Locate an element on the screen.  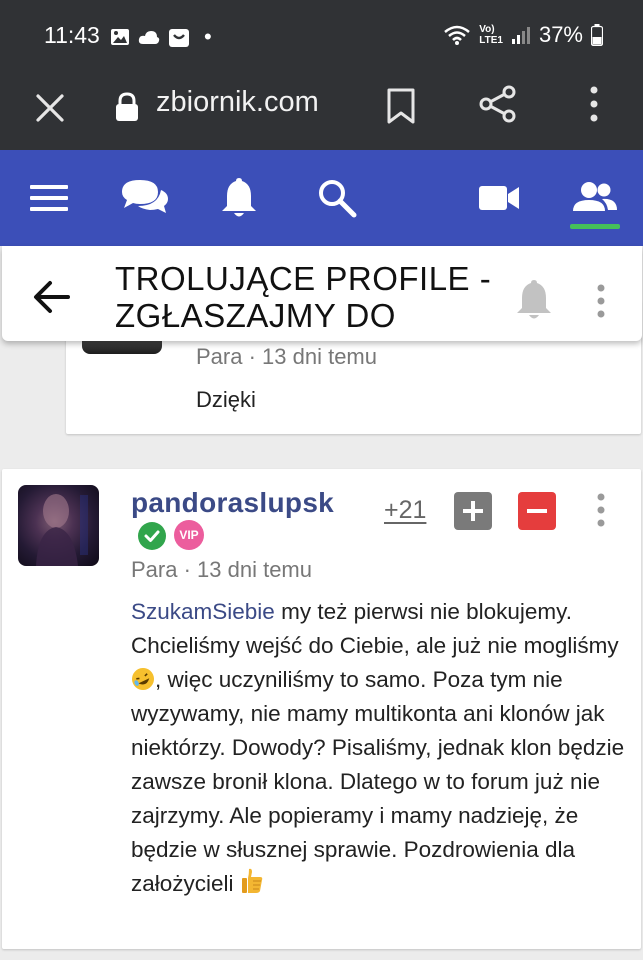
battery-icon is located at coordinates (597, 35).